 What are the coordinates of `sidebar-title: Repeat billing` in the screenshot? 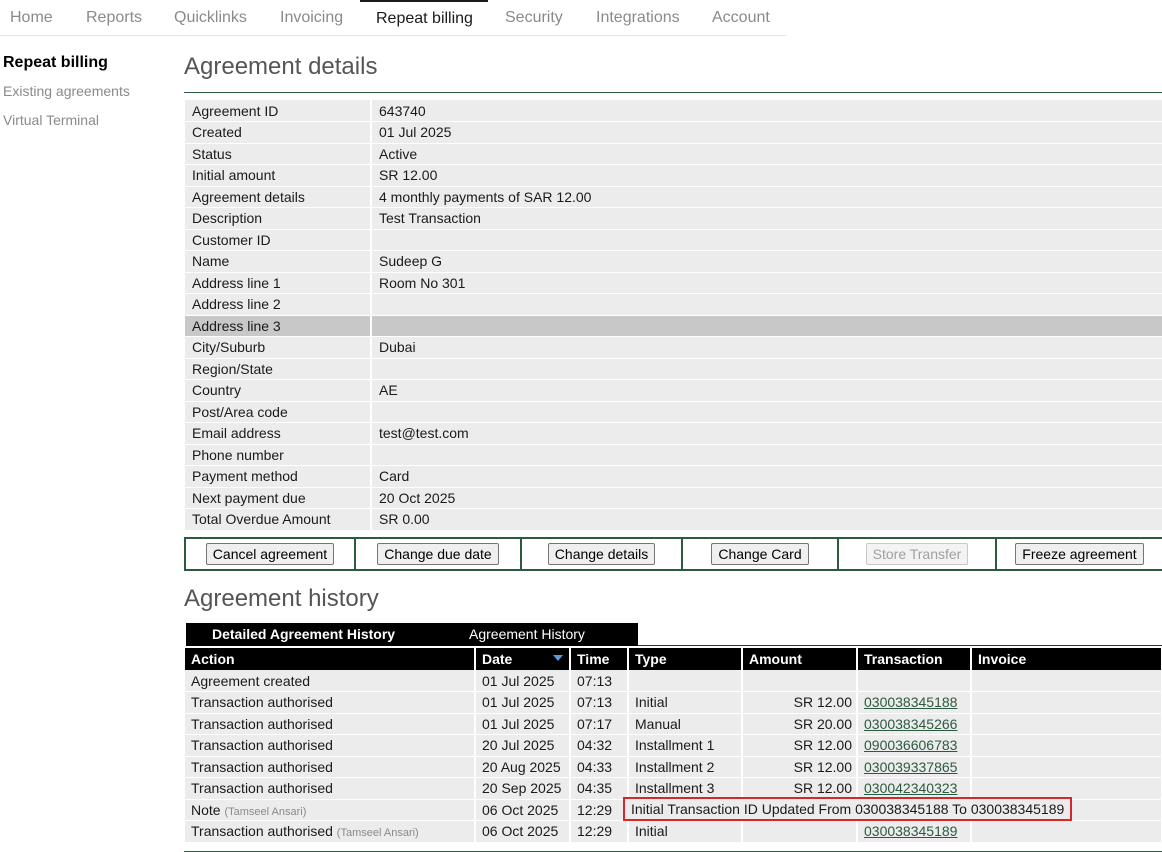 It's located at (55, 62).